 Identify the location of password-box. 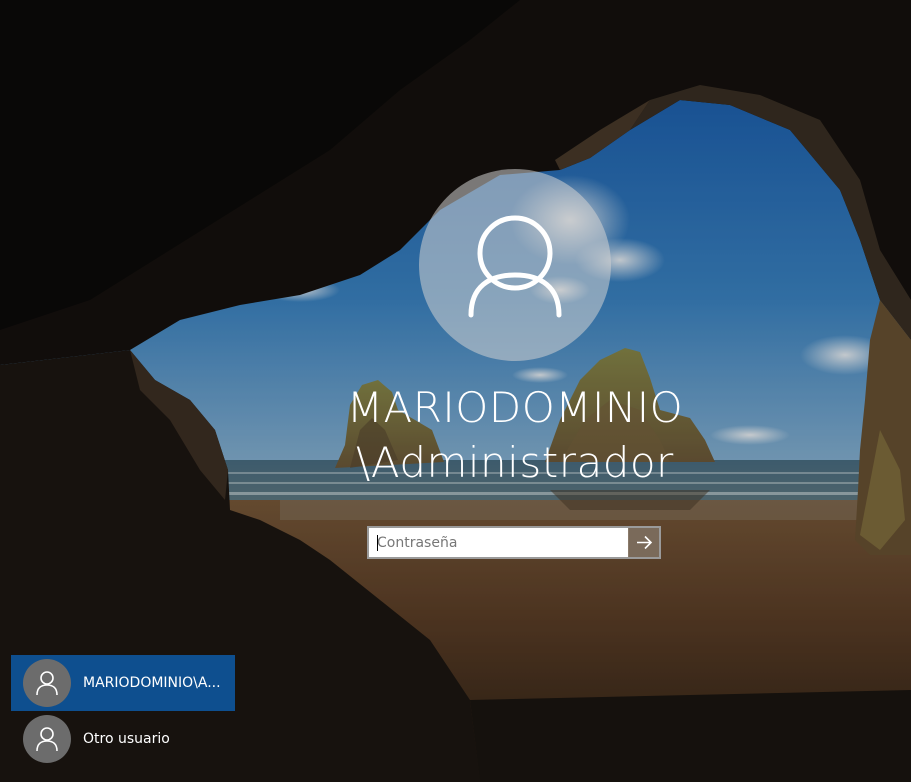
(514, 542).